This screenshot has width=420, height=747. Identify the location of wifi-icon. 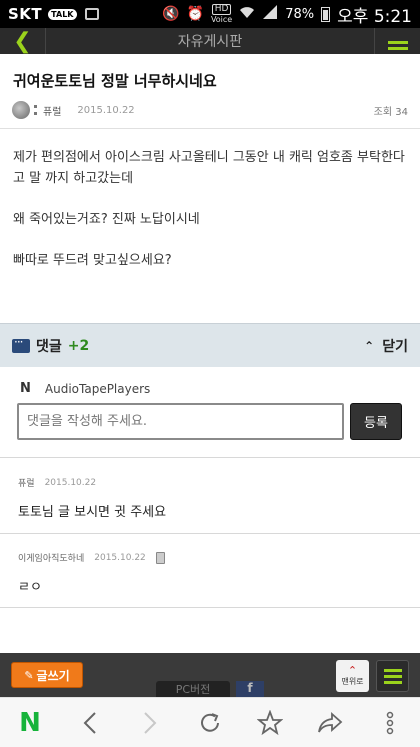
(247, 14).